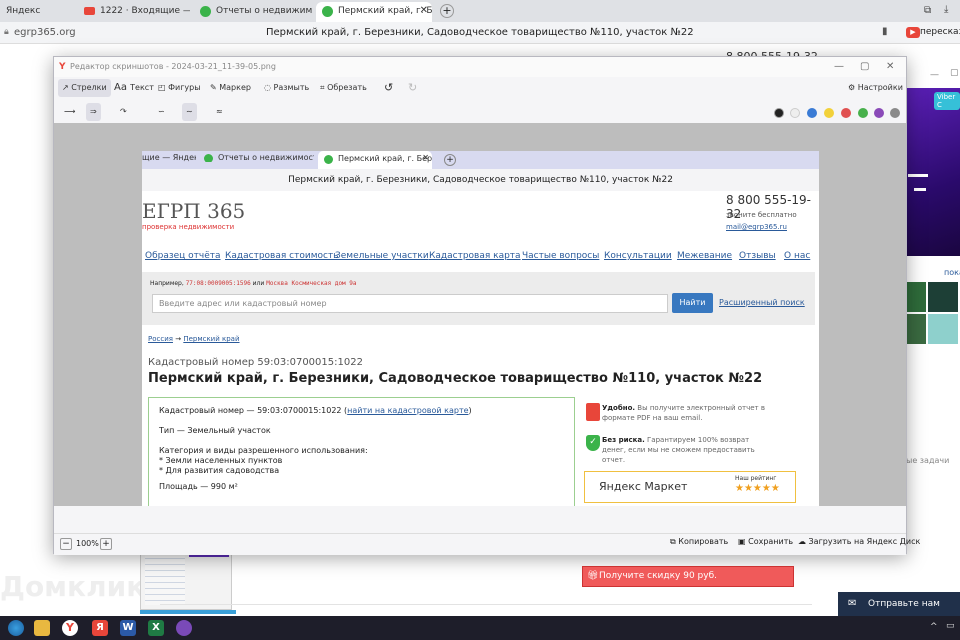 Image resolution: width=960 pixels, height=640 pixels. What do you see at coordinates (619, 408) in the screenshot?
I see `benefit-bold: Удобно.` at bounding box center [619, 408].